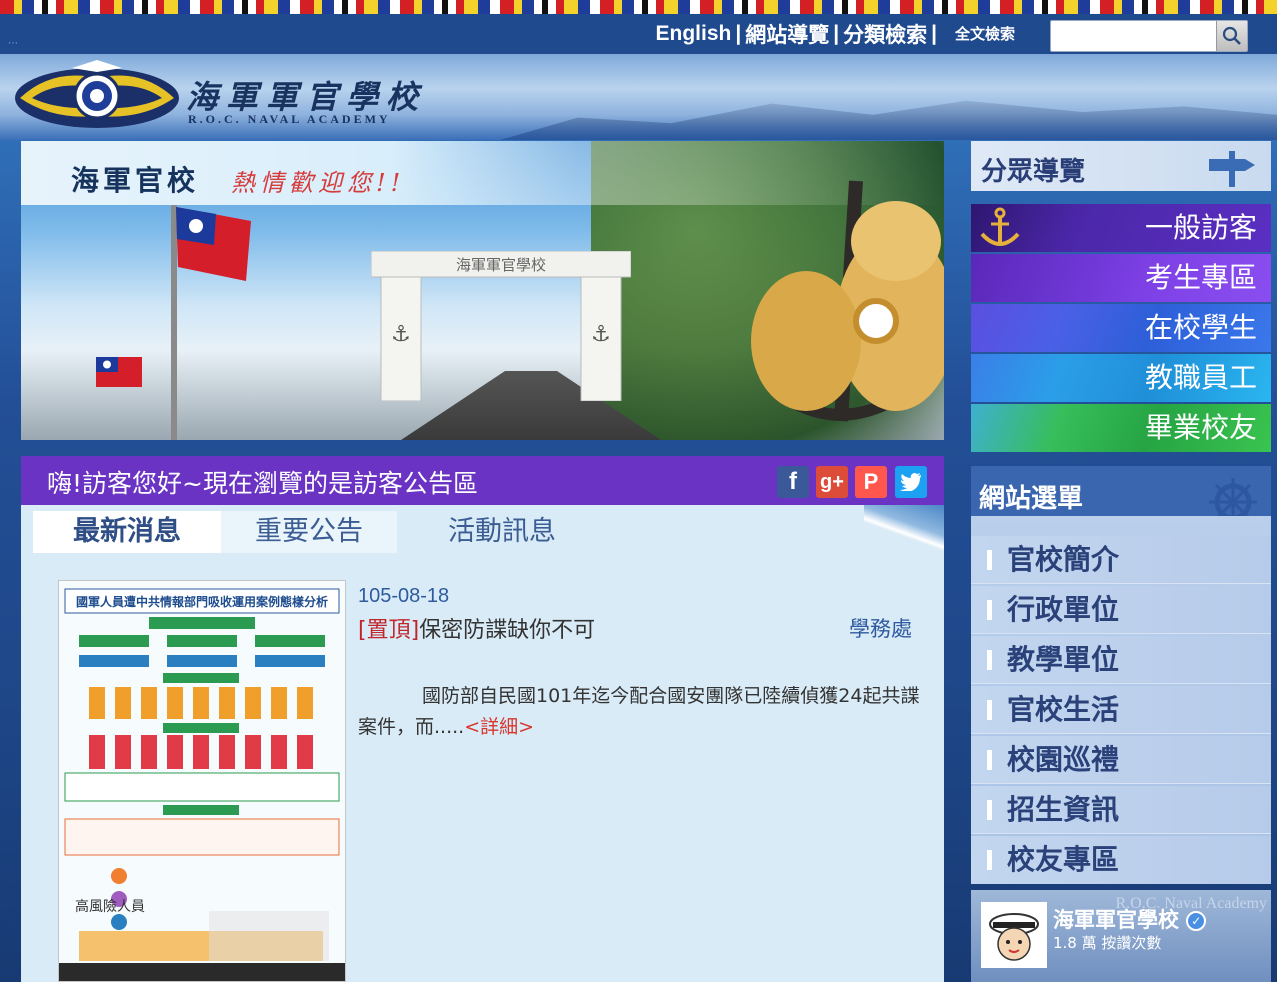 This screenshot has width=1277, height=982. Describe the element at coordinates (1200, 227) in the screenshot. I see `audience-label: 一般訪客` at that location.